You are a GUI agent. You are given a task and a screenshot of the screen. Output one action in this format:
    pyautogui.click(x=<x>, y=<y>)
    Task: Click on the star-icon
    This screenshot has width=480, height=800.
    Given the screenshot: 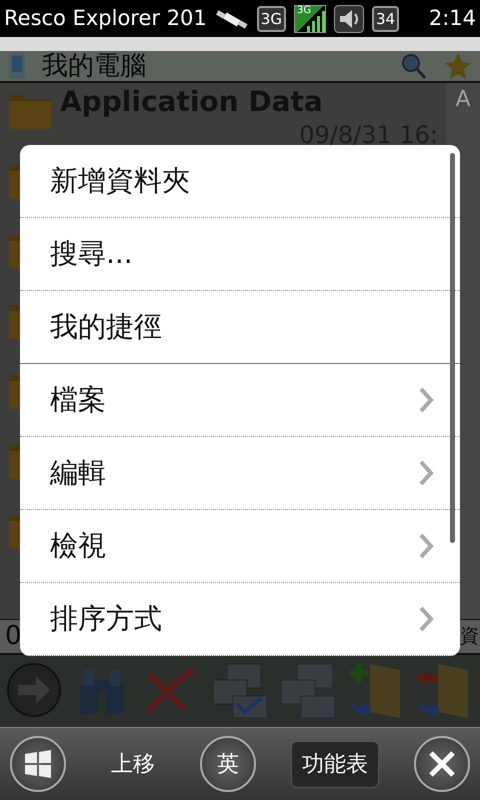 What is the action you would take?
    pyautogui.click(x=458, y=66)
    